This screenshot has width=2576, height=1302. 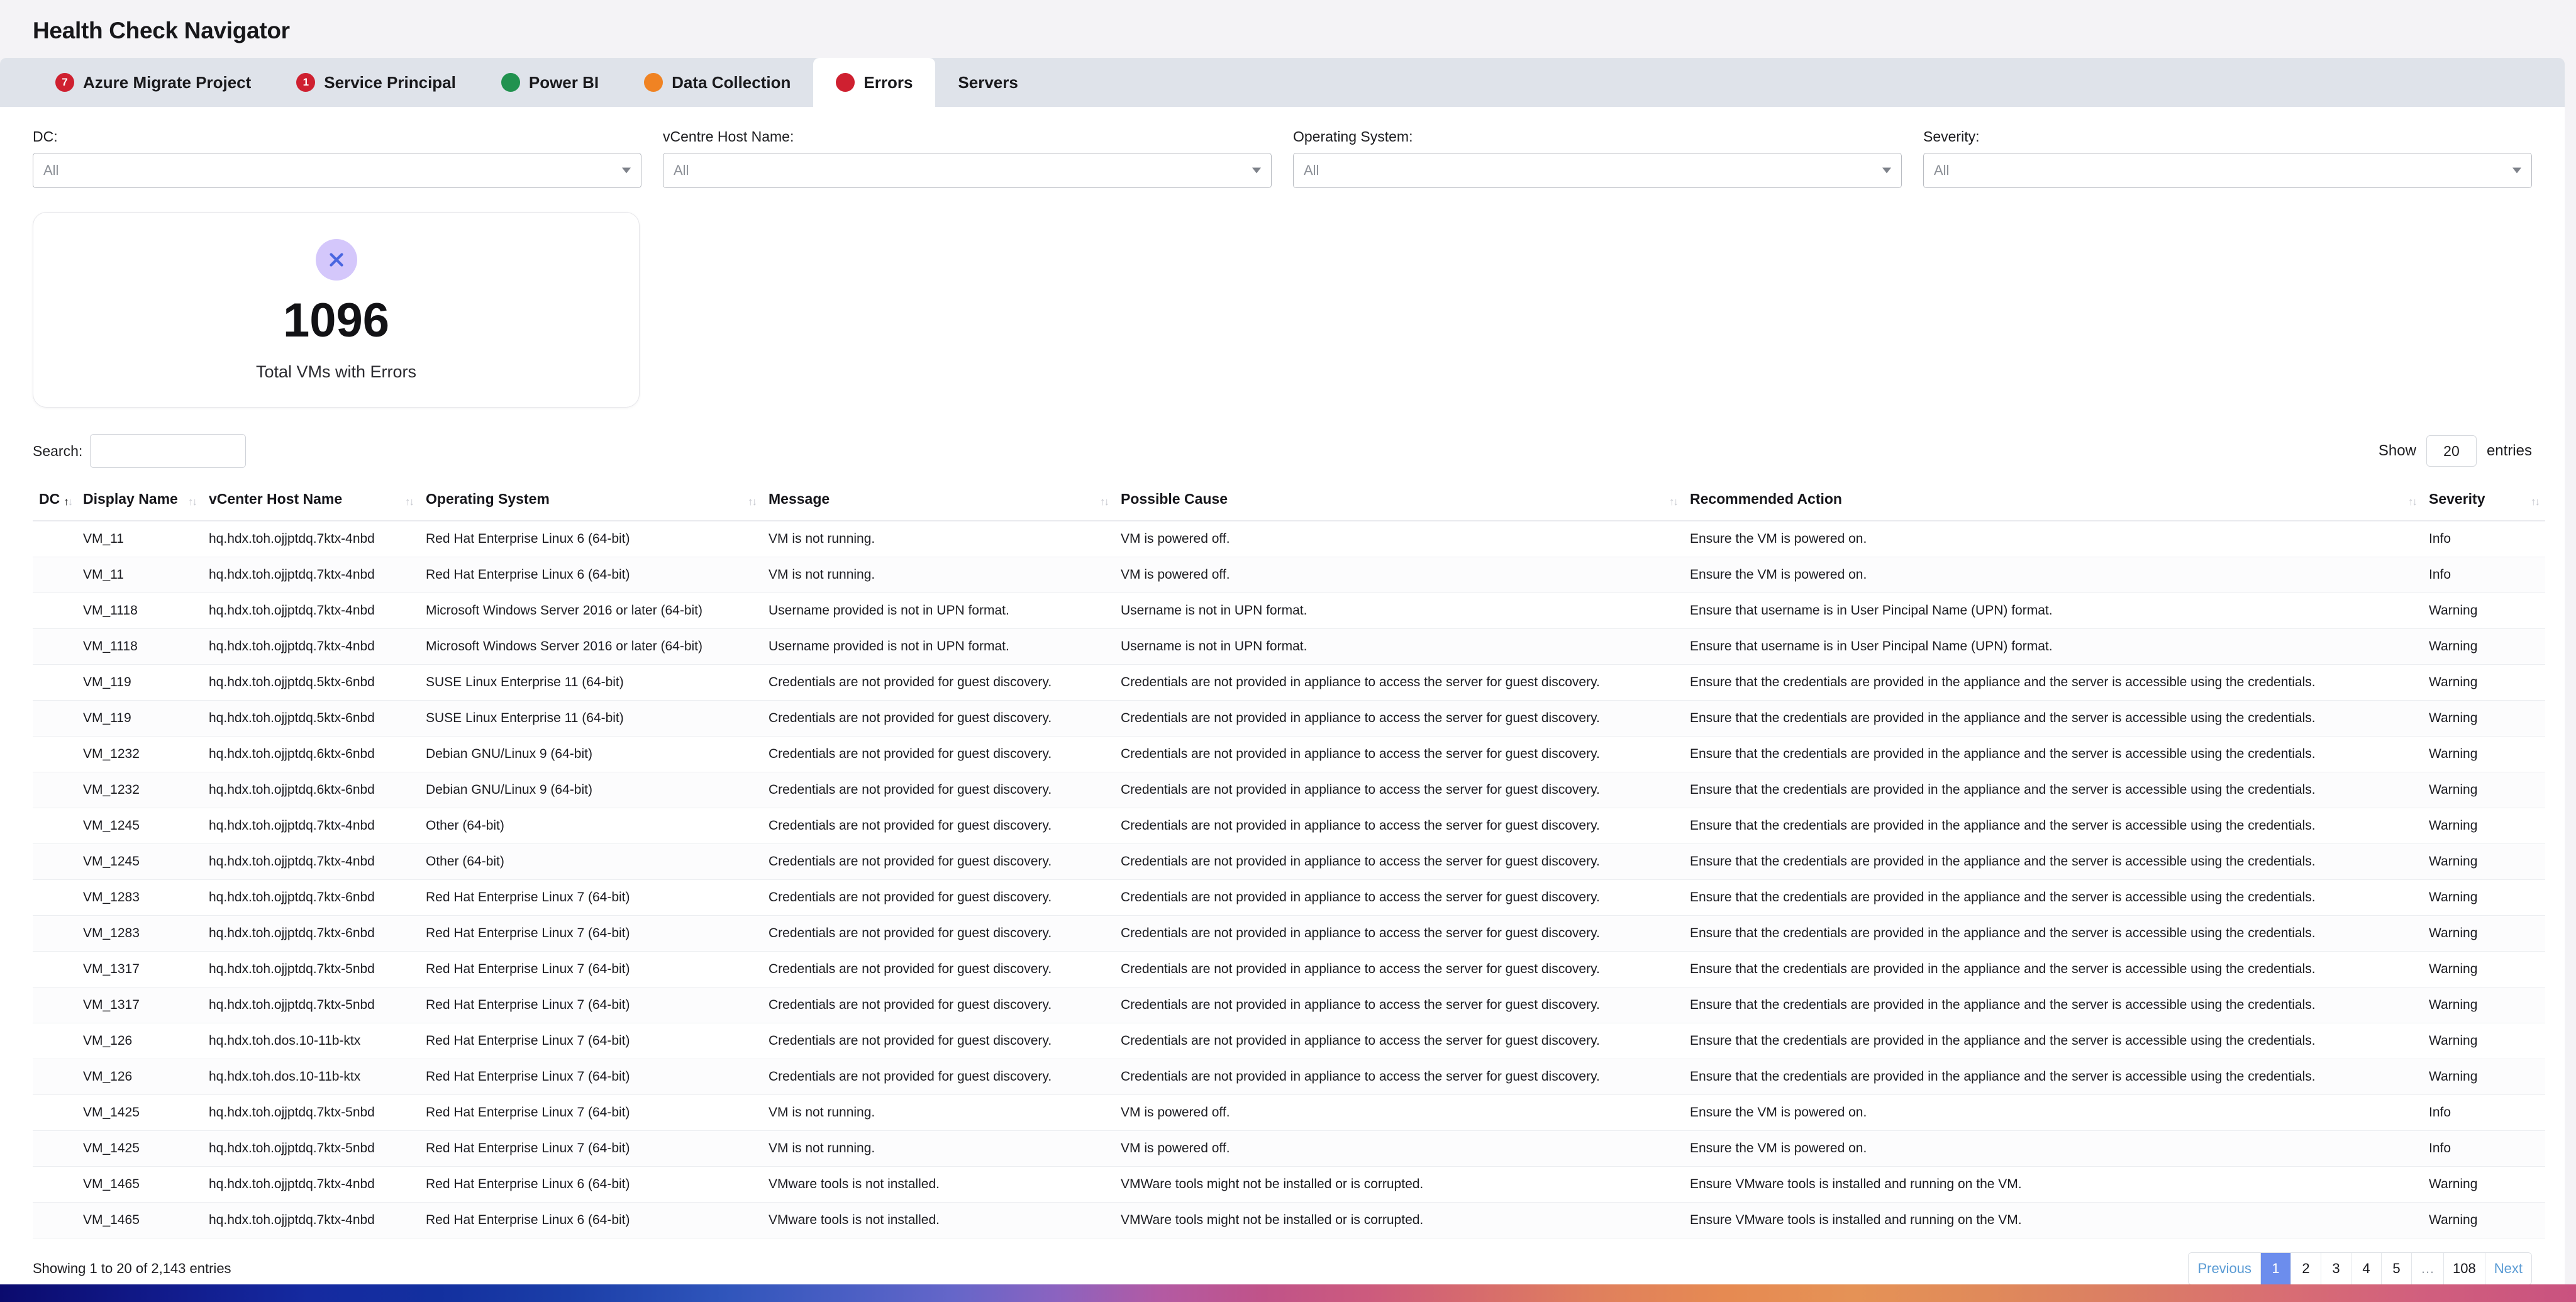 What do you see at coordinates (717, 82) in the screenshot?
I see `tab-data-collection: Data Collection` at bounding box center [717, 82].